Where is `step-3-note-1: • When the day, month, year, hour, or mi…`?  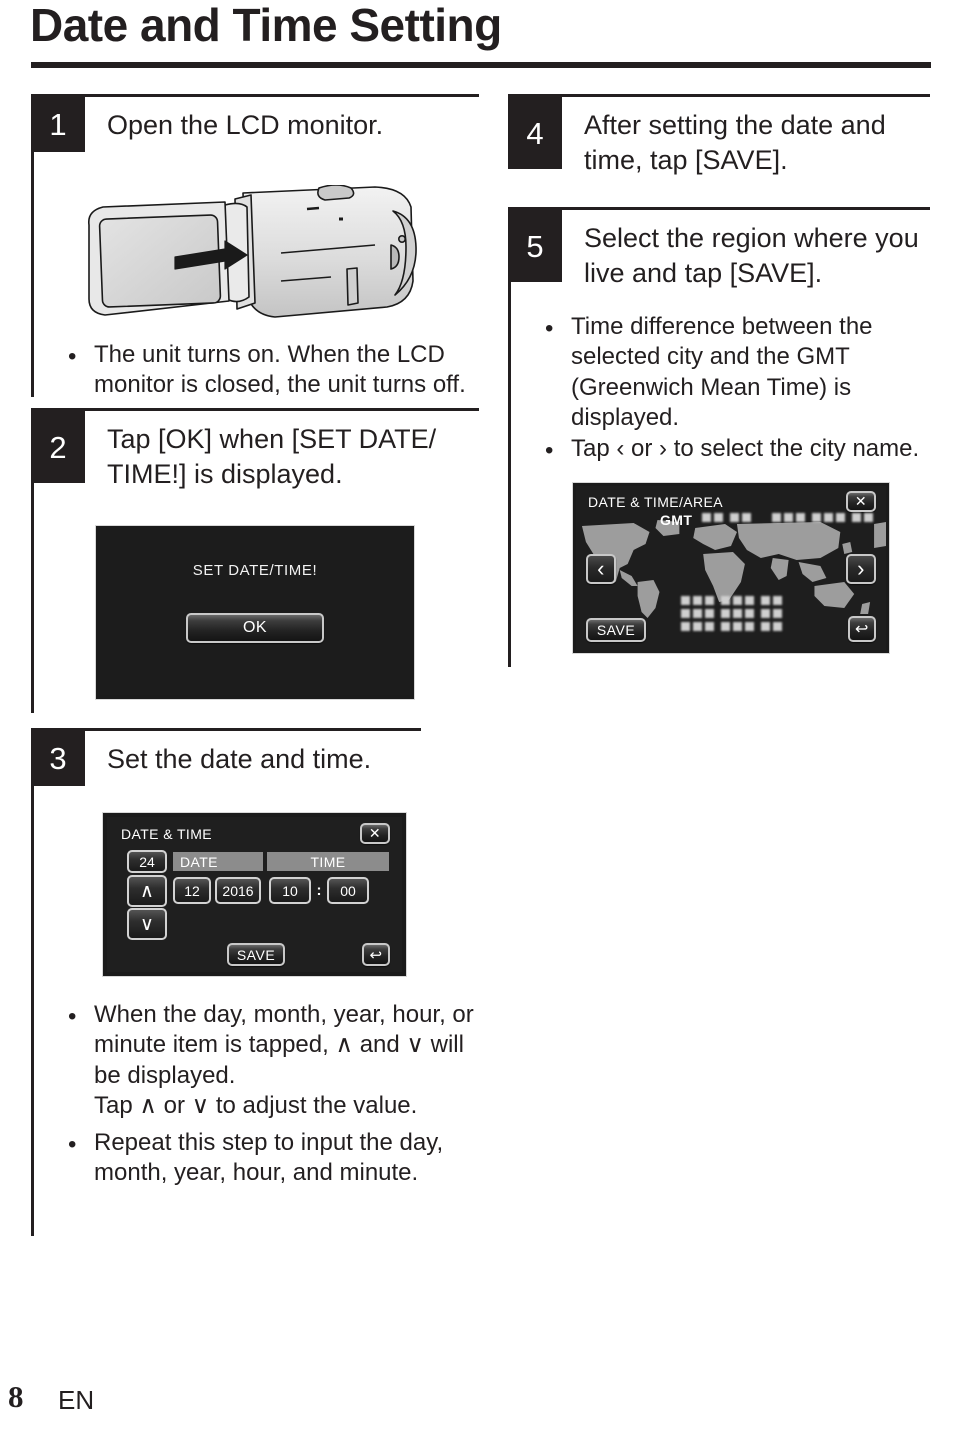
step-3-note-1: • When the day, month, year, hour, or mi… is located at coordinates (274, 1061).